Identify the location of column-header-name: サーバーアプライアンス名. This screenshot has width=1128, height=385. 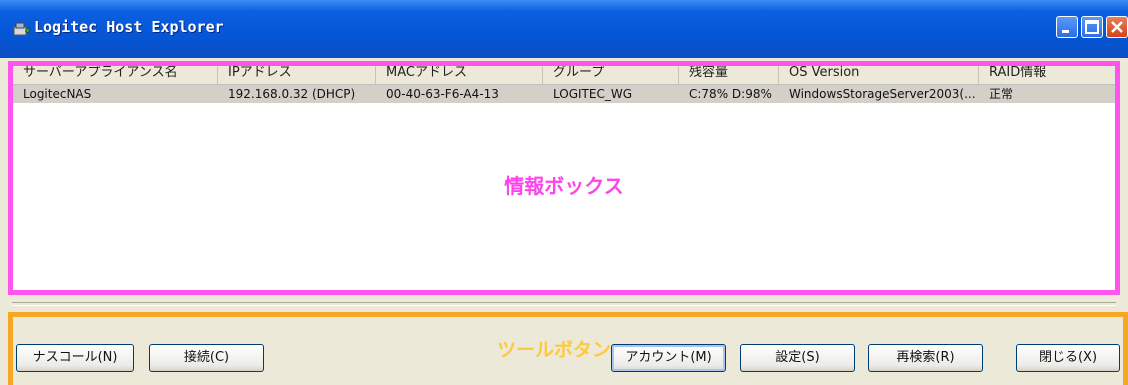
(115, 73).